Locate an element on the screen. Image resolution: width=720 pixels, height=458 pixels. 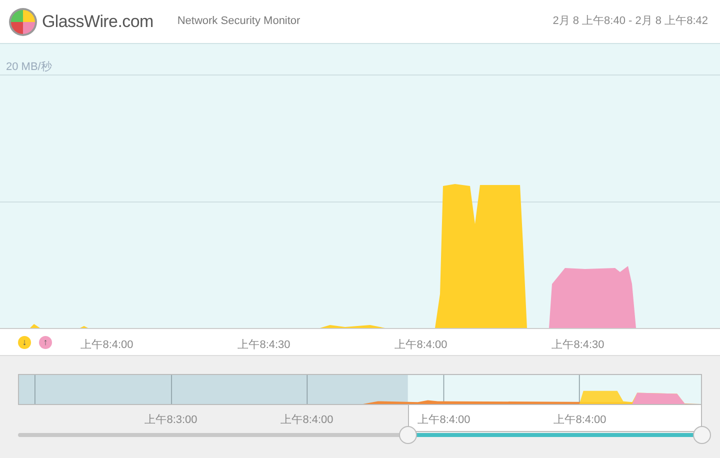
time-label: 上午8:3:00 is located at coordinates (171, 420).